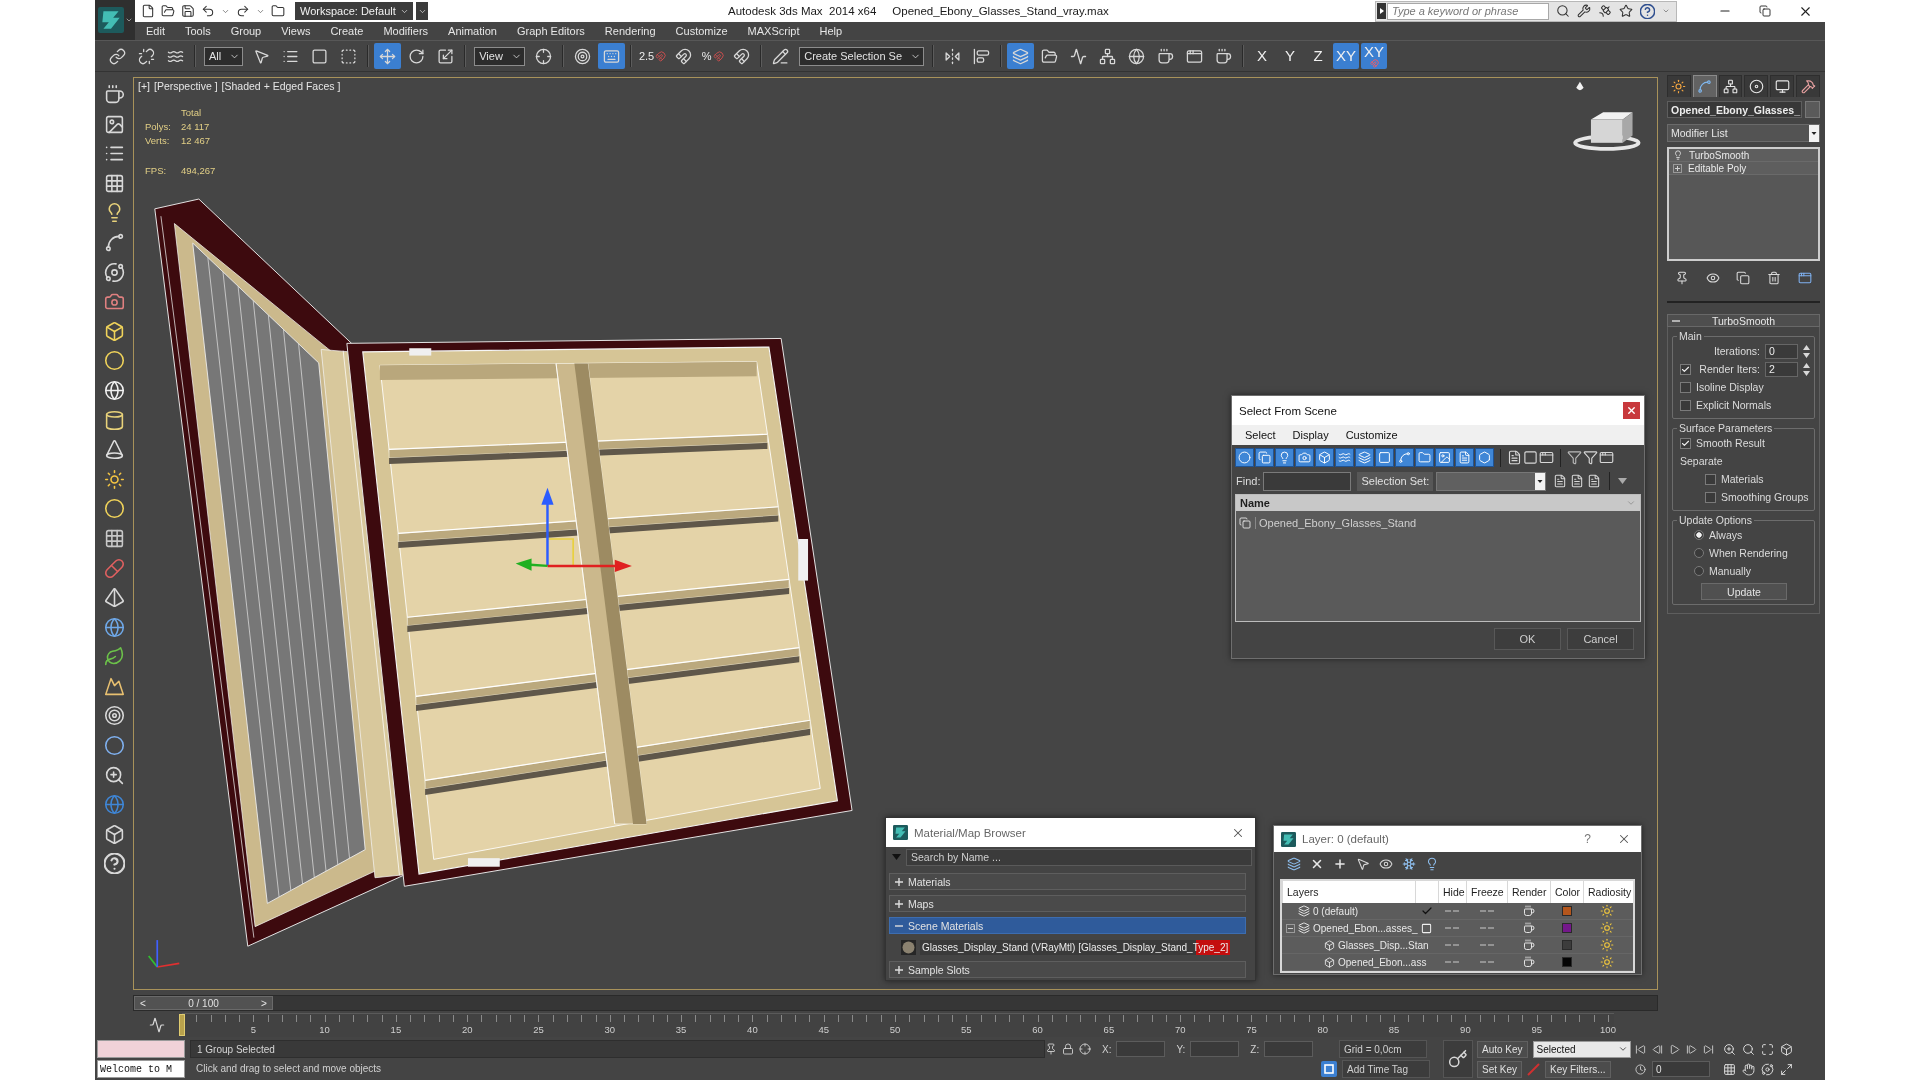  I want to click on play-icon, so click(1674, 1049).